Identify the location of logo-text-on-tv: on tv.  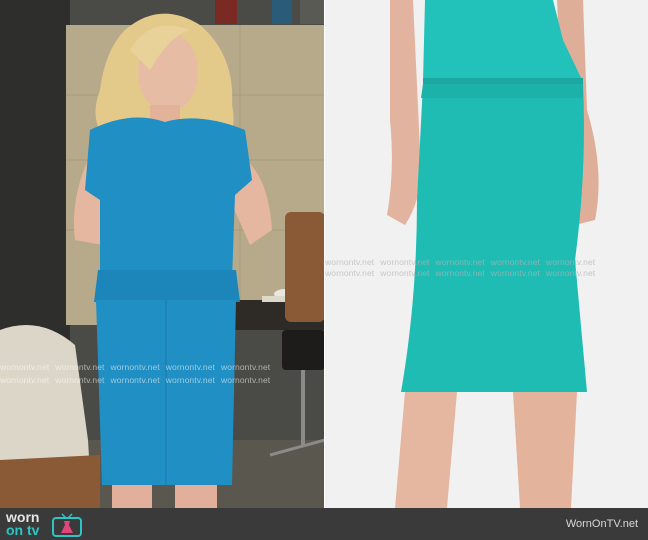
(23, 530).